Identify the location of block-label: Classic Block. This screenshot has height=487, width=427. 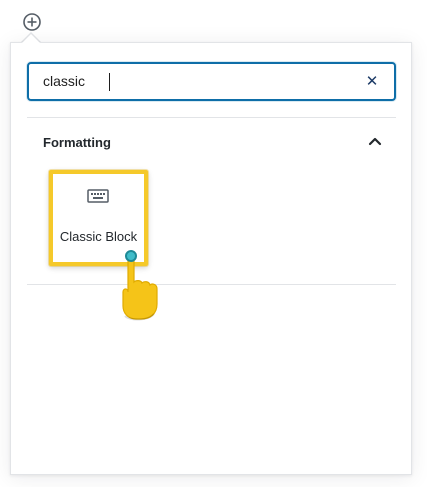
(98, 236).